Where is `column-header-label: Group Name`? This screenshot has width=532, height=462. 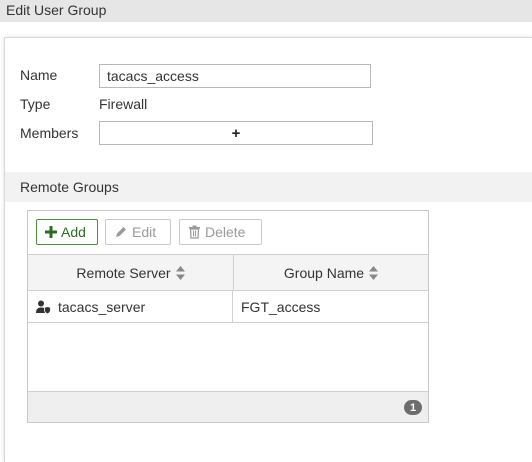
column-header-label: Group Name is located at coordinates (324, 272).